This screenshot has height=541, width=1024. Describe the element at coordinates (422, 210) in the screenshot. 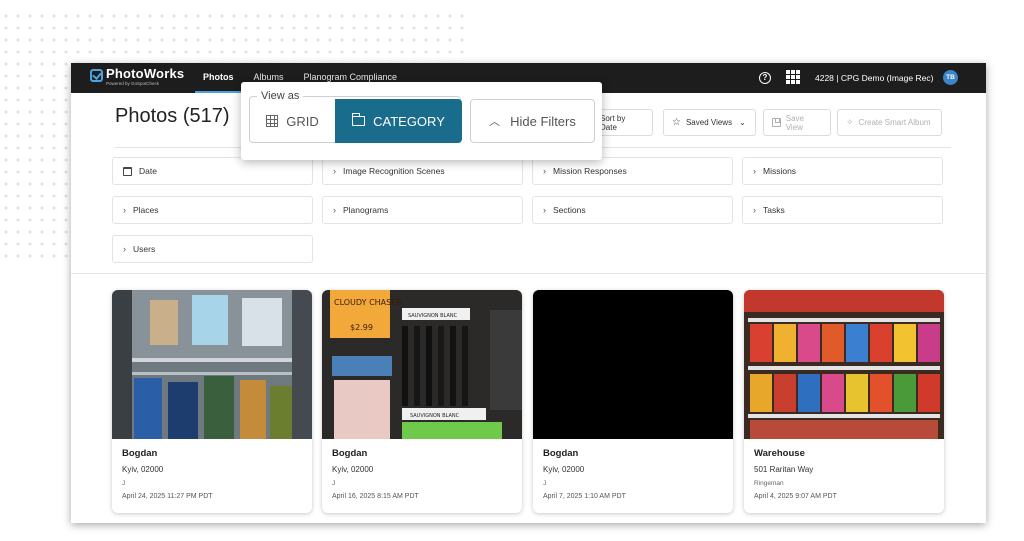

I see `filter-planograms: › Planograms` at that location.